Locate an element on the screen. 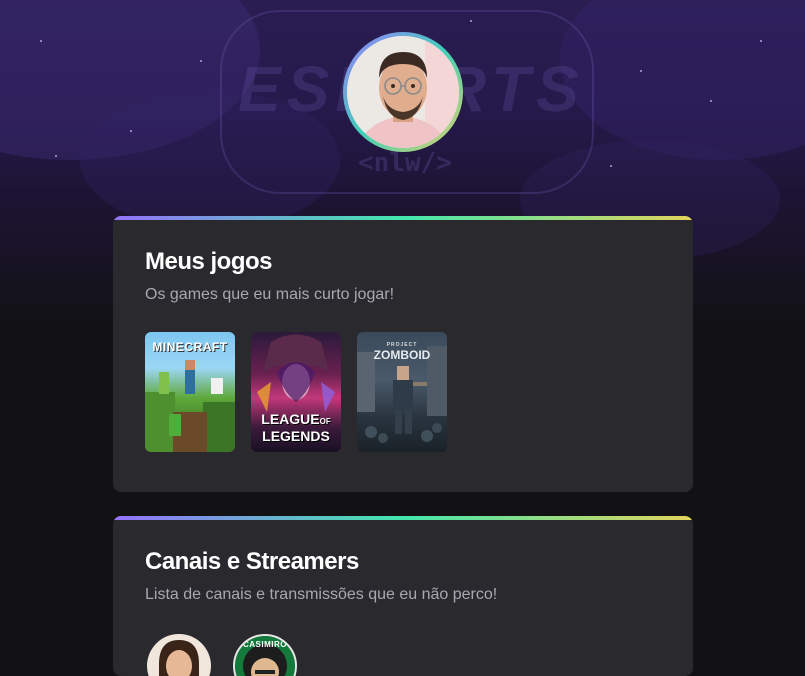 The image size is (805, 676). game-project-zomboid: PROJECT ZOMBOID is located at coordinates (402, 392).